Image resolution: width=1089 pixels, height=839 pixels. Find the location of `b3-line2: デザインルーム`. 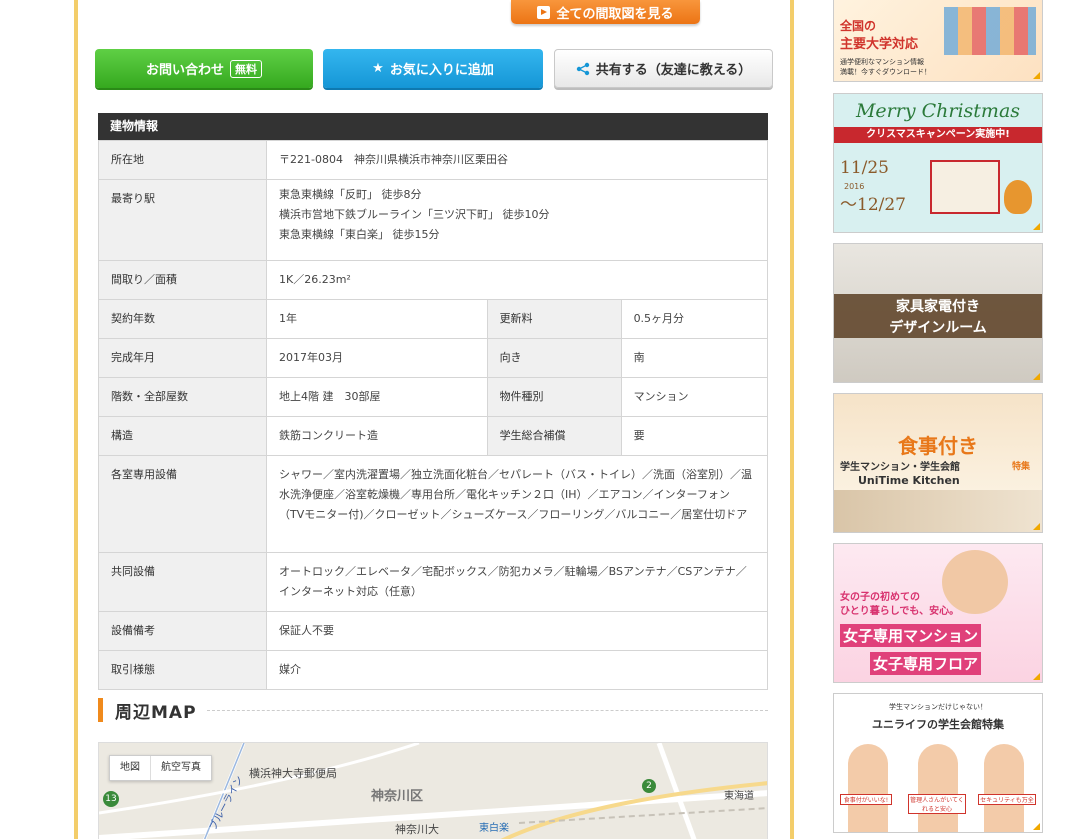

b3-line2: デザインルーム is located at coordinates (938, 328).